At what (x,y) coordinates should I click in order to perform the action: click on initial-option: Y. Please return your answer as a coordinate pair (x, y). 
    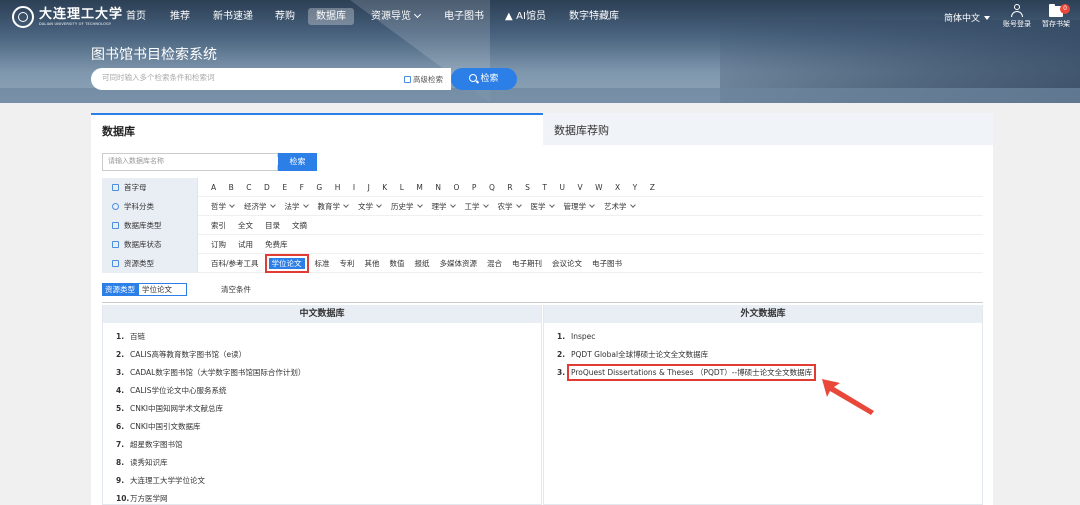
    Looking at the image, I should click on (635, 187).